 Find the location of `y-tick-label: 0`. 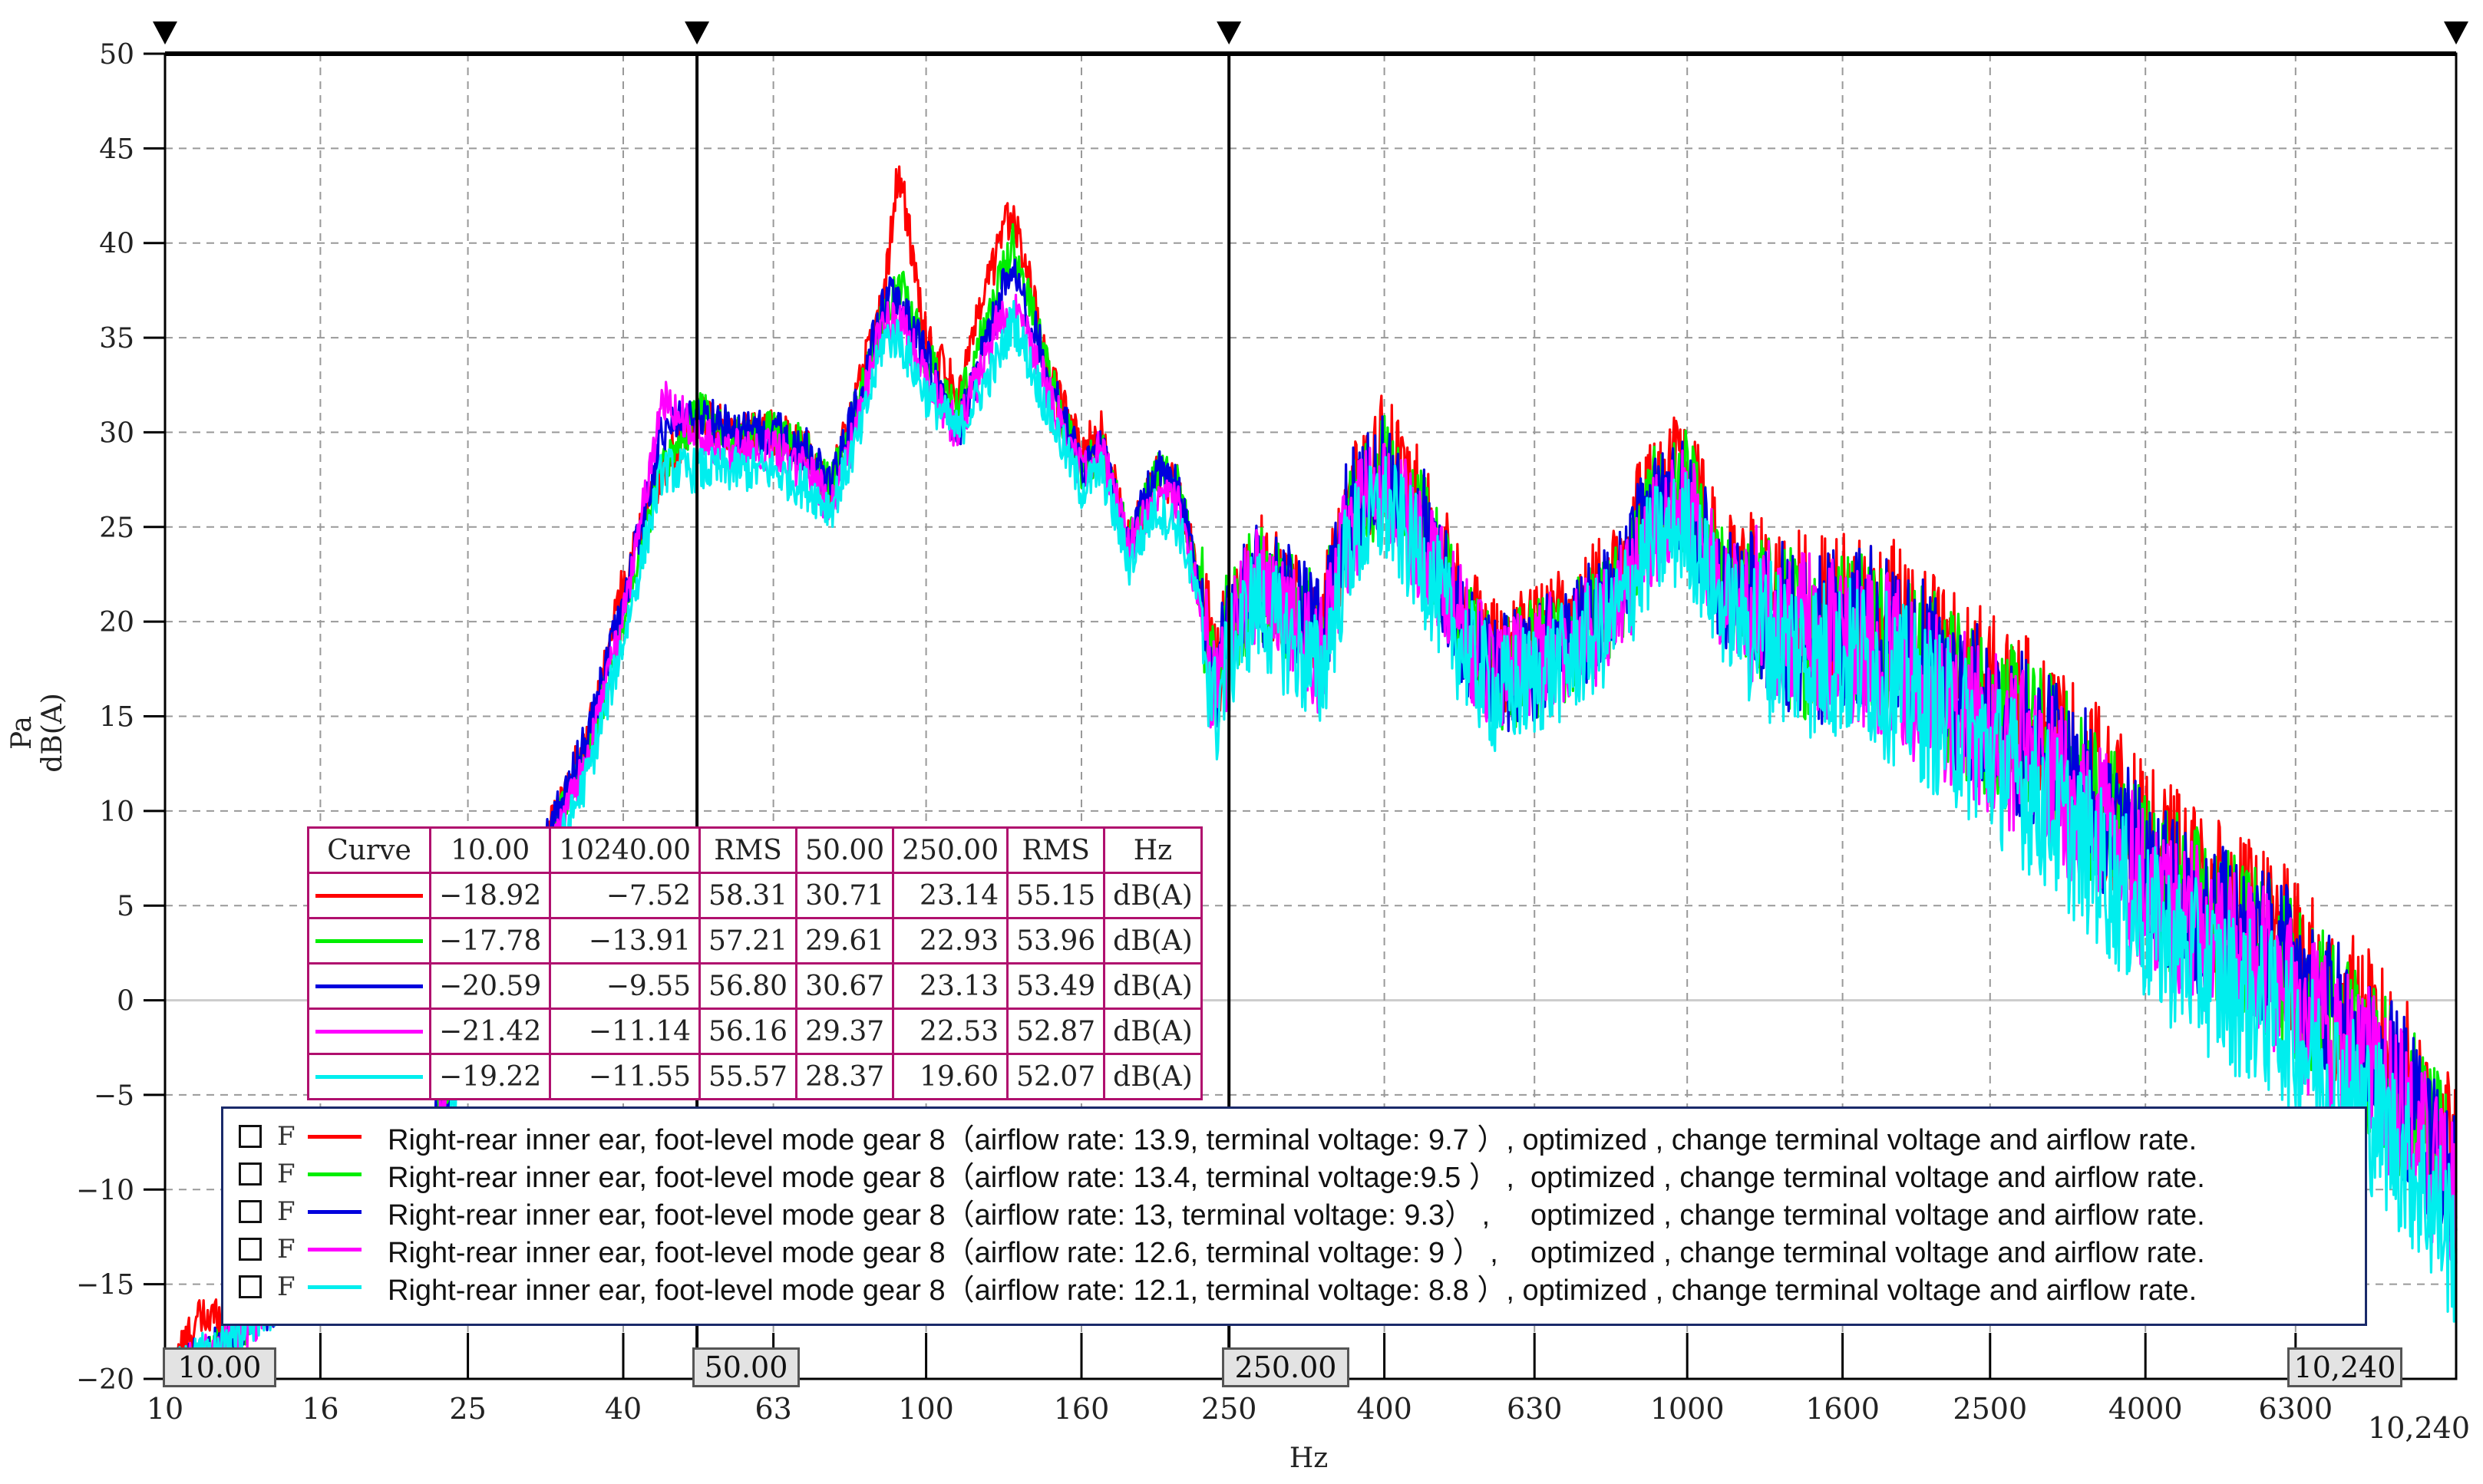

y-tick-label: 0 is located at coordinates (125, 1001).